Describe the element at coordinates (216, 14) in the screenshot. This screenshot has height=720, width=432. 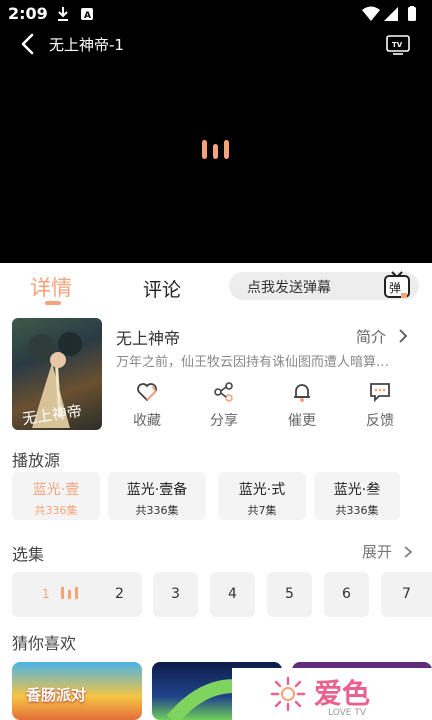
I see `status-bar: 2:09 A` at that location.